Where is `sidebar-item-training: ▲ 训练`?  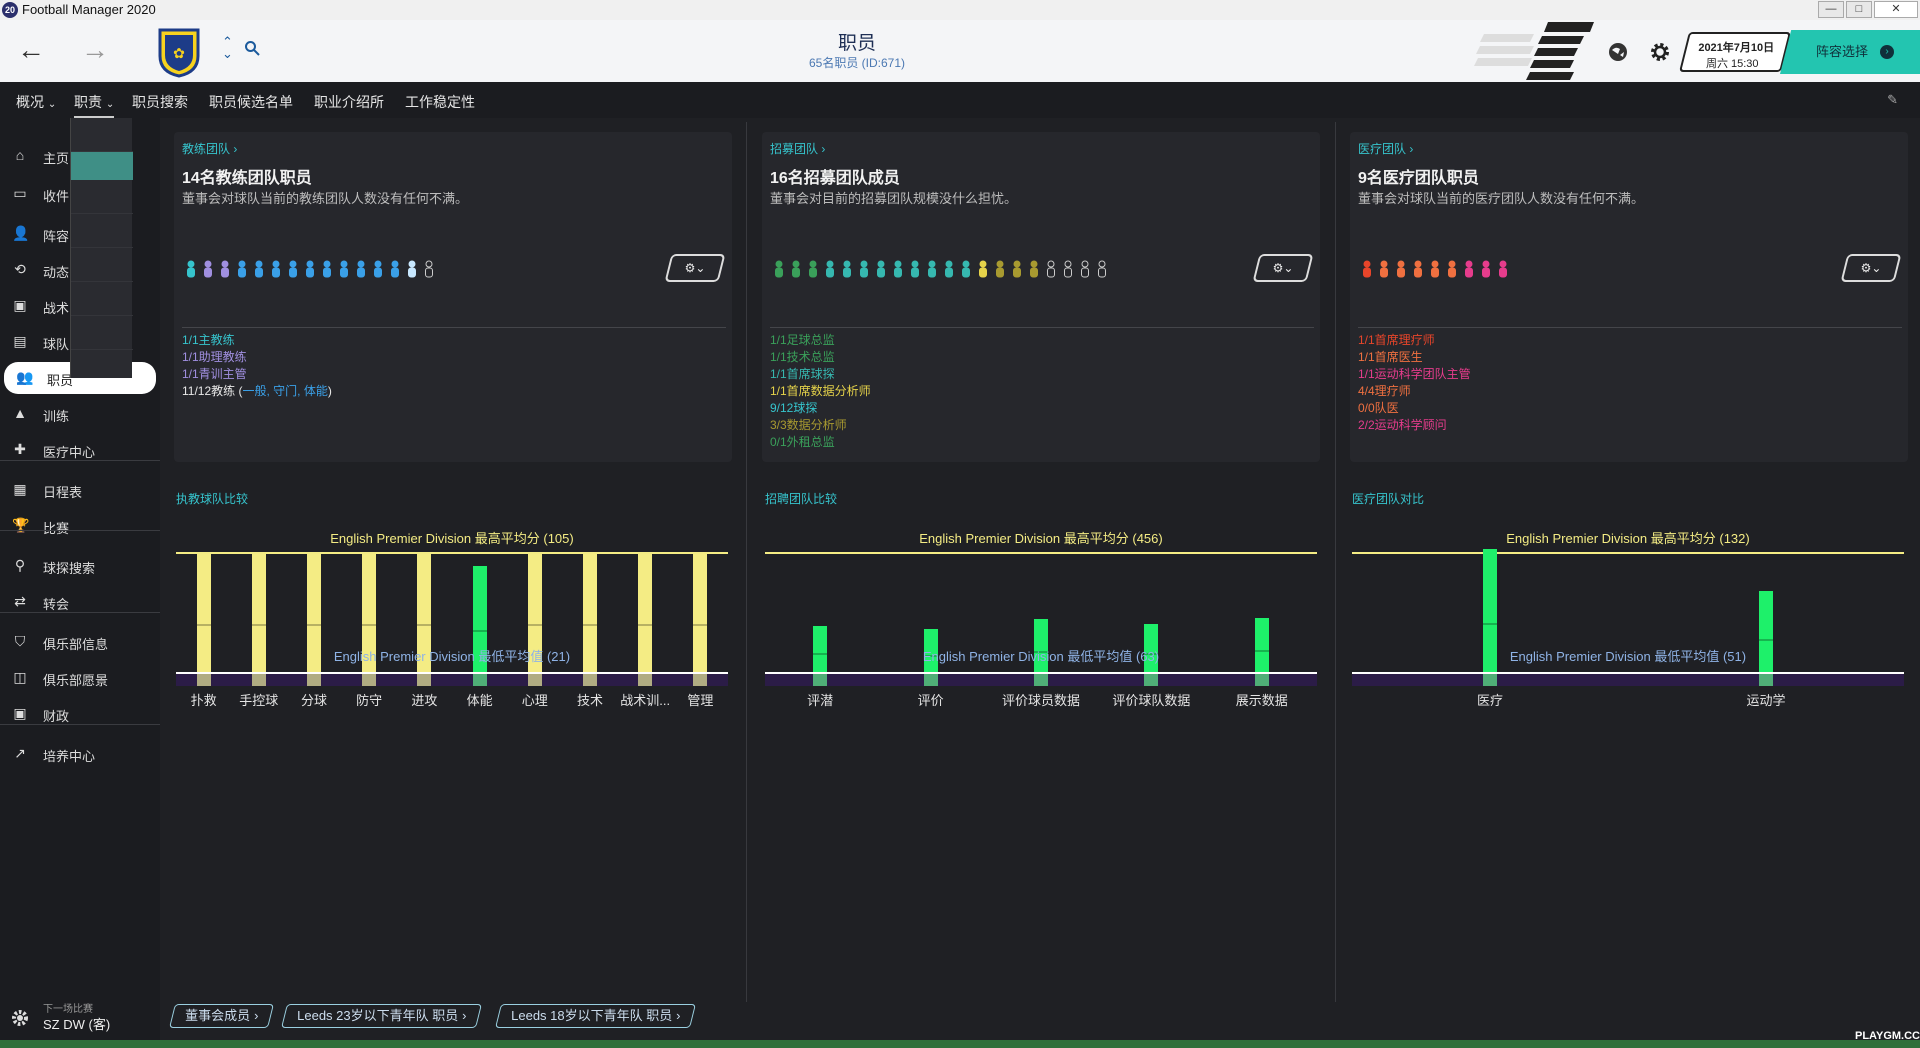 sidebar-item-training: ▲ 训练 is located at coordinates (80, 414).